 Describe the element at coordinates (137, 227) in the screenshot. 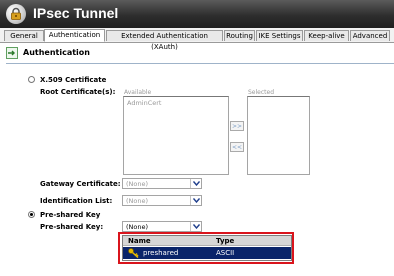

I see `preshared-key-value: (None)` at that location.